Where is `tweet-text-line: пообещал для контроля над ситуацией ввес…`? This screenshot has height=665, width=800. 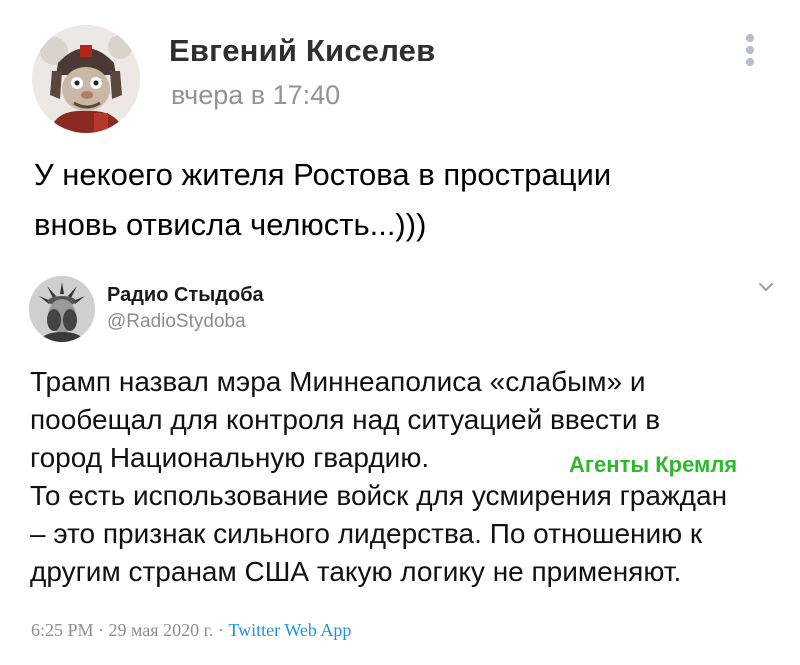
tweet-text-line: пообещал для контроля над ситуацией ввес… is located at coordinates (345, 419).